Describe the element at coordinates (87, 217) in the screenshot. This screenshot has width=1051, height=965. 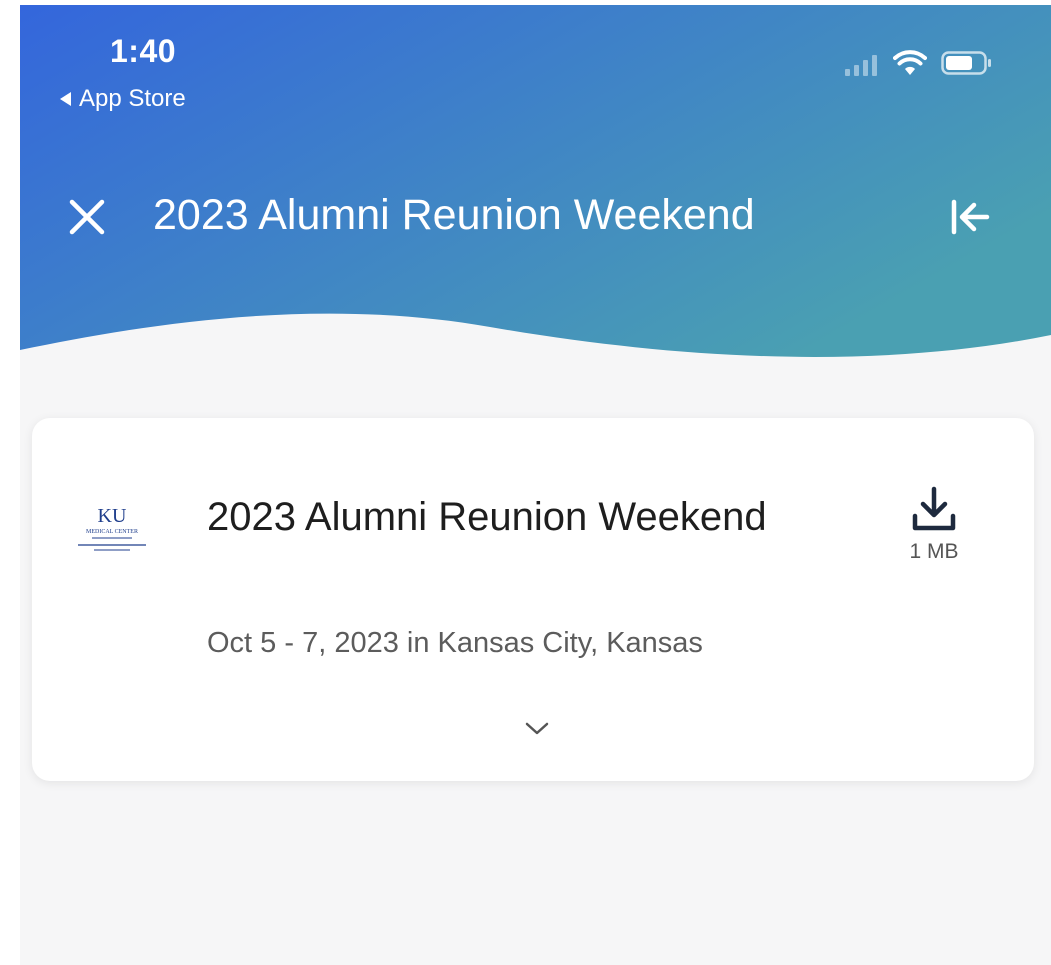
I see `close-icon` at that location.